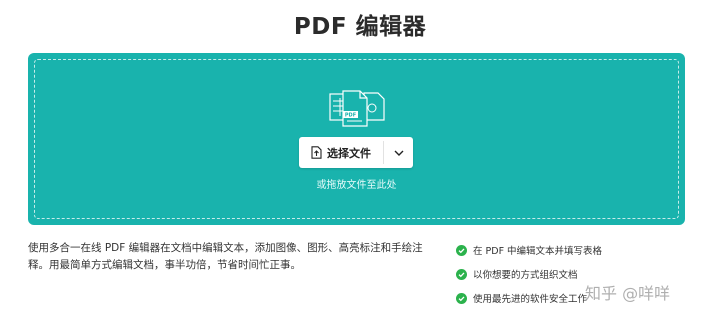 The height and width of the screenshot is (321, 720). What do you see at coordinates (538, 251) in the screenshot?
I see `feature-label: 在 PDF 中编辑文本并填写表格` at bounding box center [538, 251].